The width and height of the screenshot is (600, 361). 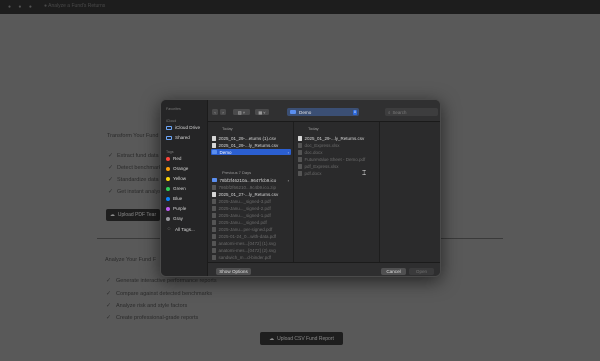 I want to click on view-mode-button: ▥ ˅, so click(x=241, y=112).